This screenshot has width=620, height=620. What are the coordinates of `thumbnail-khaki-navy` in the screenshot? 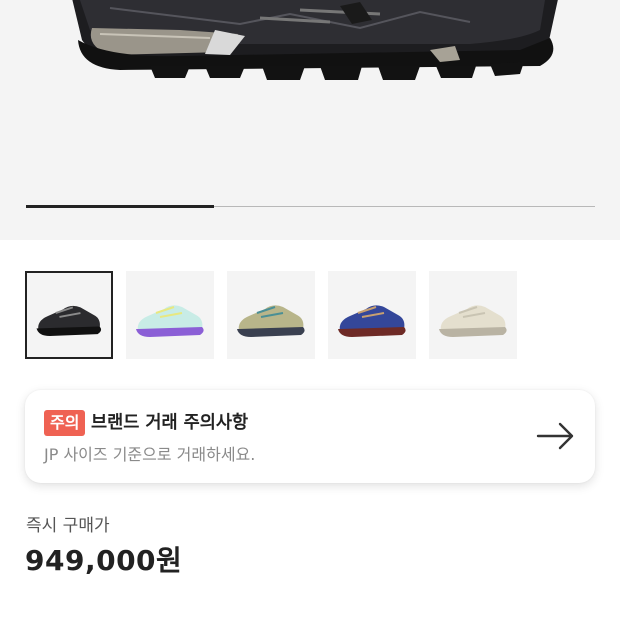 It's located at (271, 315).